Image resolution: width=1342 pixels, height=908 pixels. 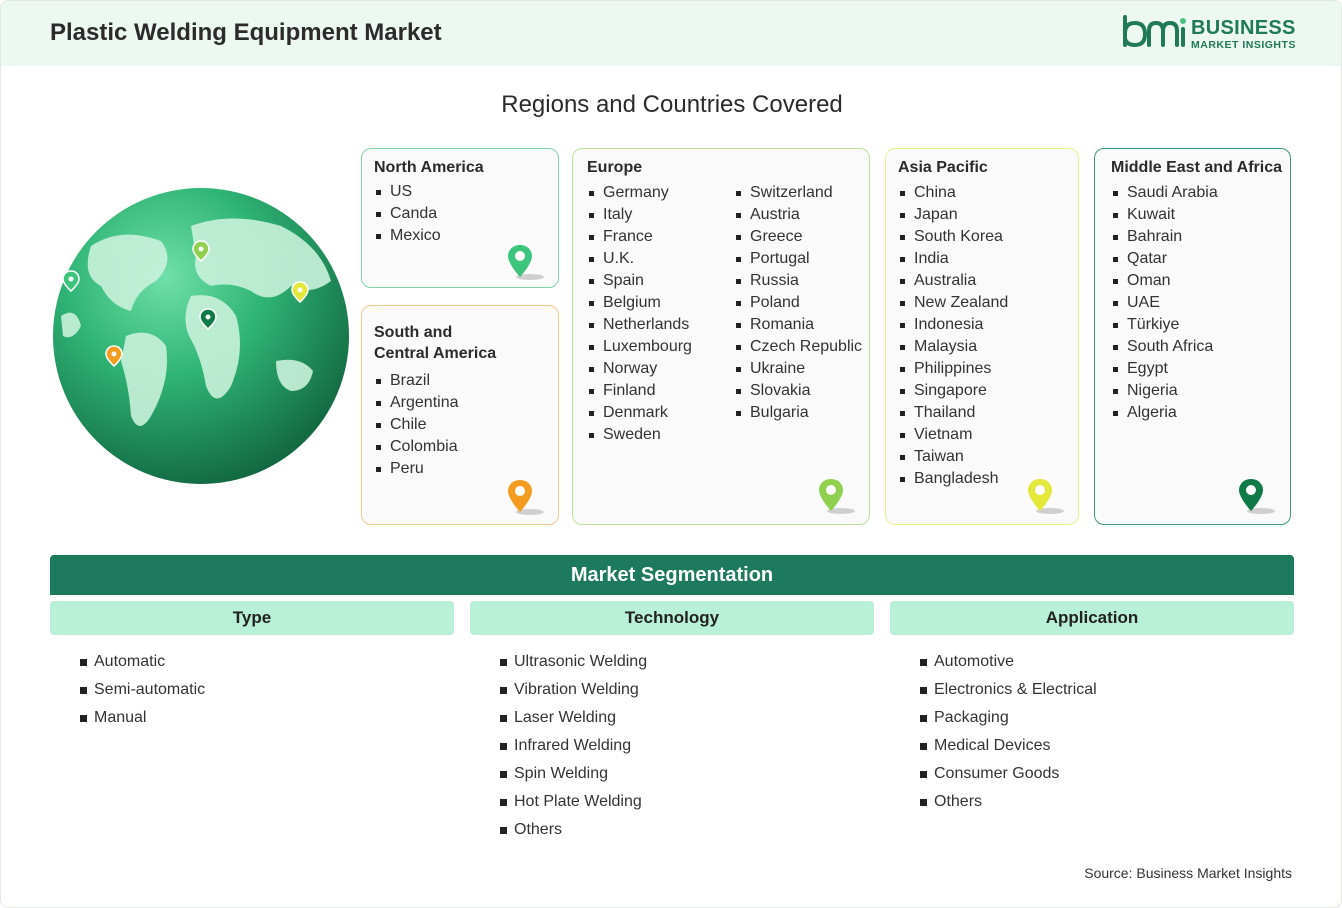 I want to click on country-item: Greece, so click(x=798, y=237).